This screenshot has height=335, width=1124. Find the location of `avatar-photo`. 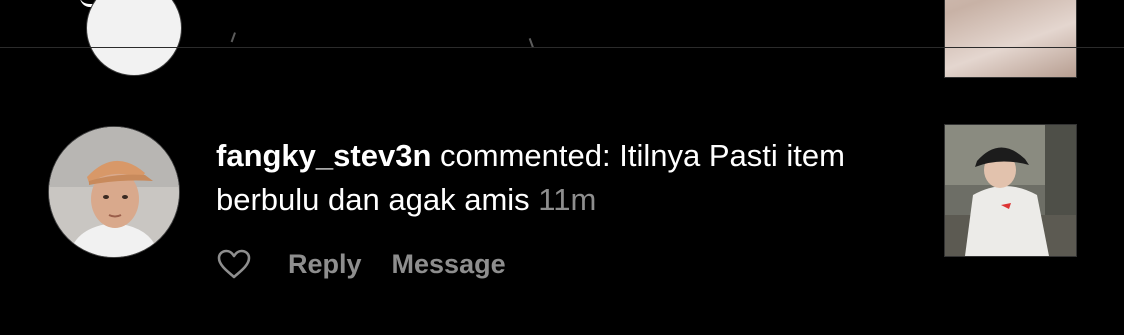

avatar-photo is located at coordinates (114, 192).